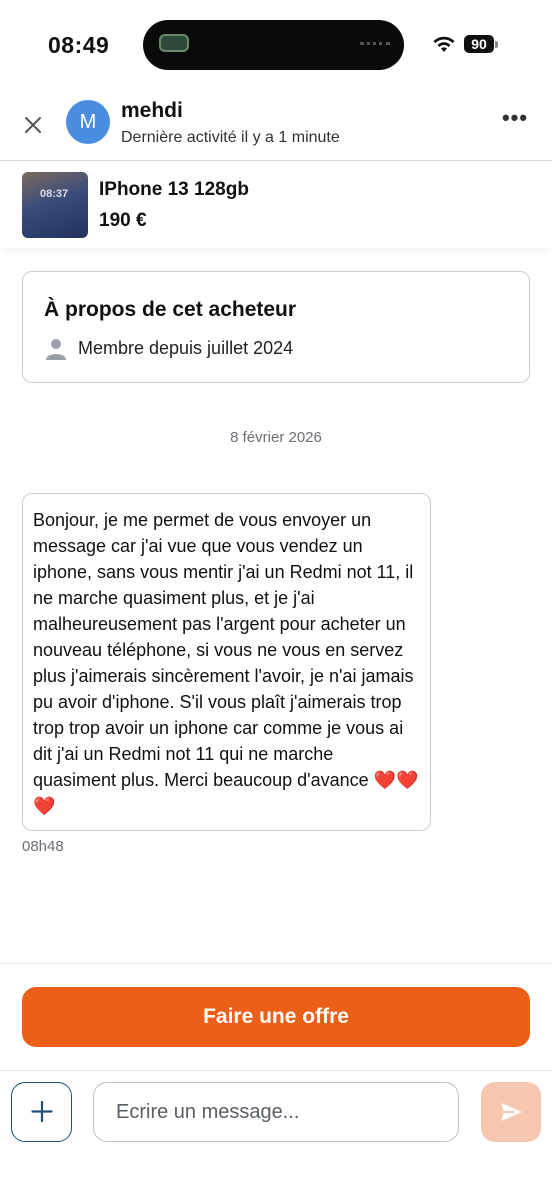 This screenshot has height=1200, width=552. I want to click on island-indicator-icon, so click(375, 44).